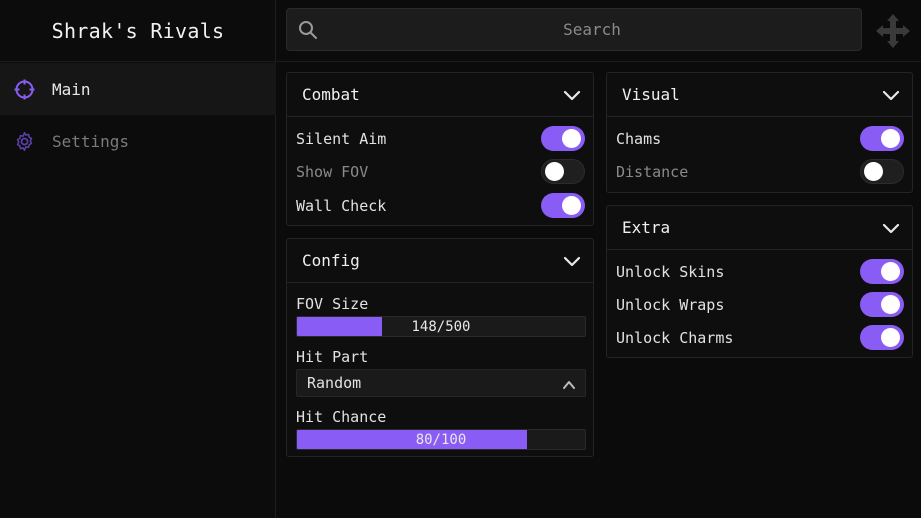 Image resolution: width=921 pixels, height=518 pixels. I want to click on combat-panel: Combat Silent Aim Show FOV Wall Check, so click(440, 149).